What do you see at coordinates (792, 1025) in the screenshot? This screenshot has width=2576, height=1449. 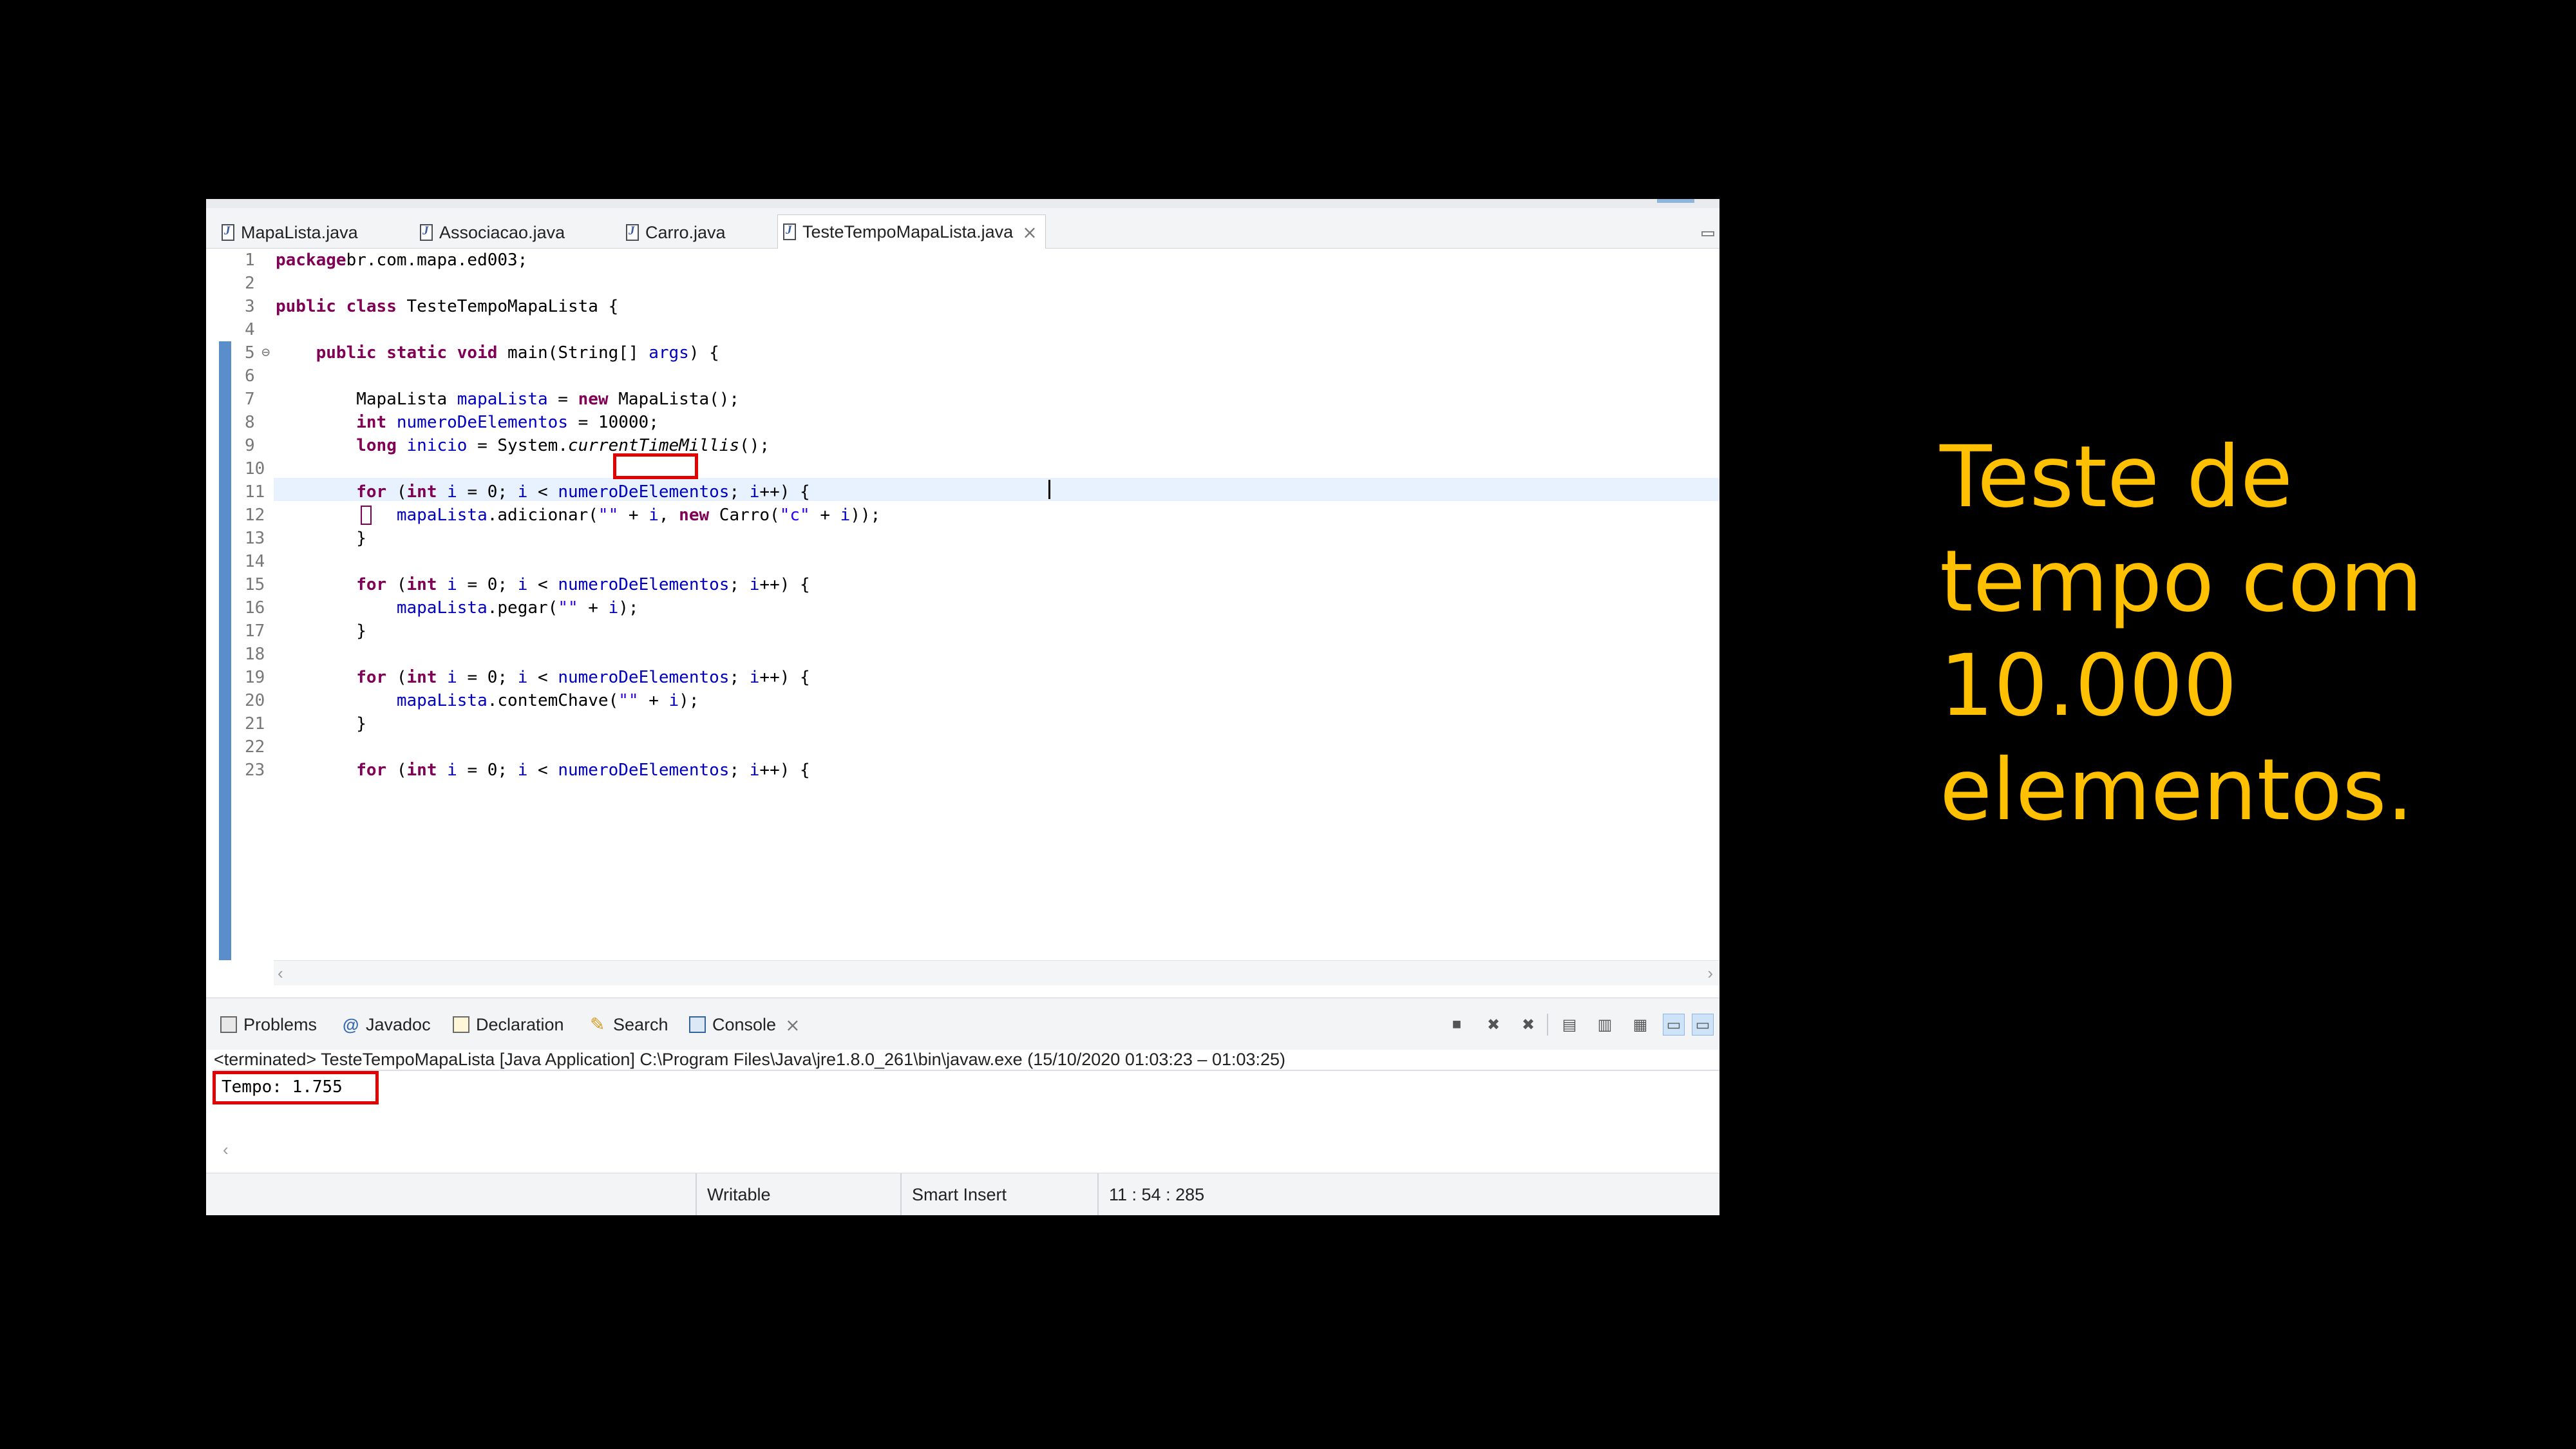 I see `close-console-icon: ⨯` at bounding box center [792, 1025].